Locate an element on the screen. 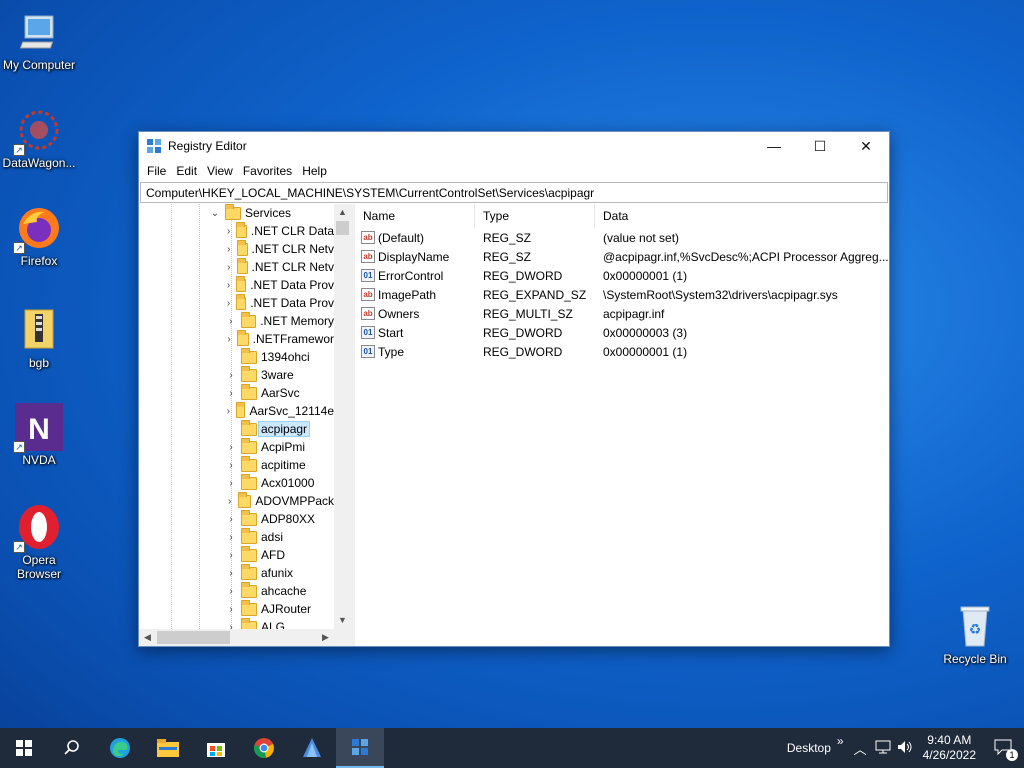 The width and height of the screenshot is (1024, 768). value-row: 01 ErrorControl REG_DWORD 0x00000001 (1) is located at coordinates (622, 275).